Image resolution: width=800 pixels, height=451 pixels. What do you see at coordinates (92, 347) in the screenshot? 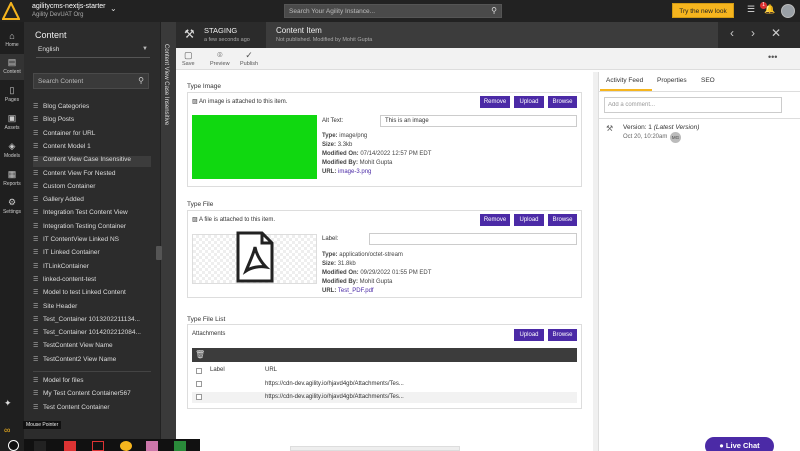
I see `content-list-item: ☰ TestContent View Name` at bounding box center [92, 347].